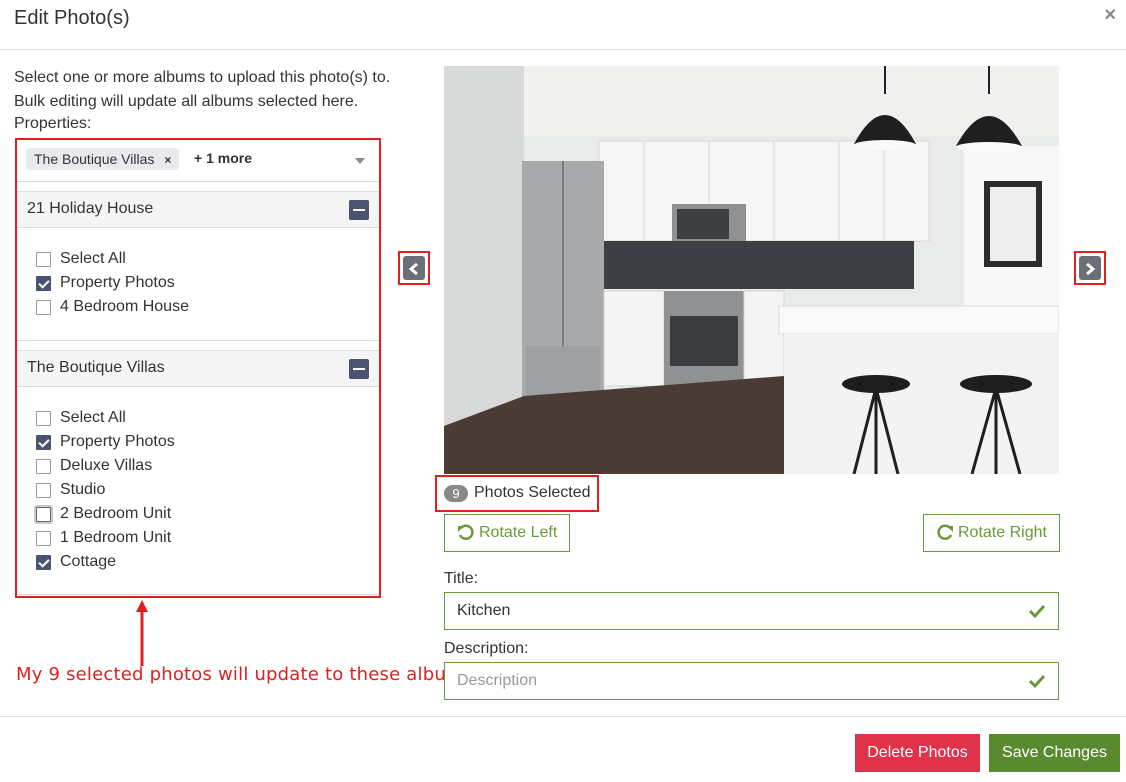 This screenshot has width=1126, height=782. I want to click on album-option: Deluxe Villas, so click(94, 466).